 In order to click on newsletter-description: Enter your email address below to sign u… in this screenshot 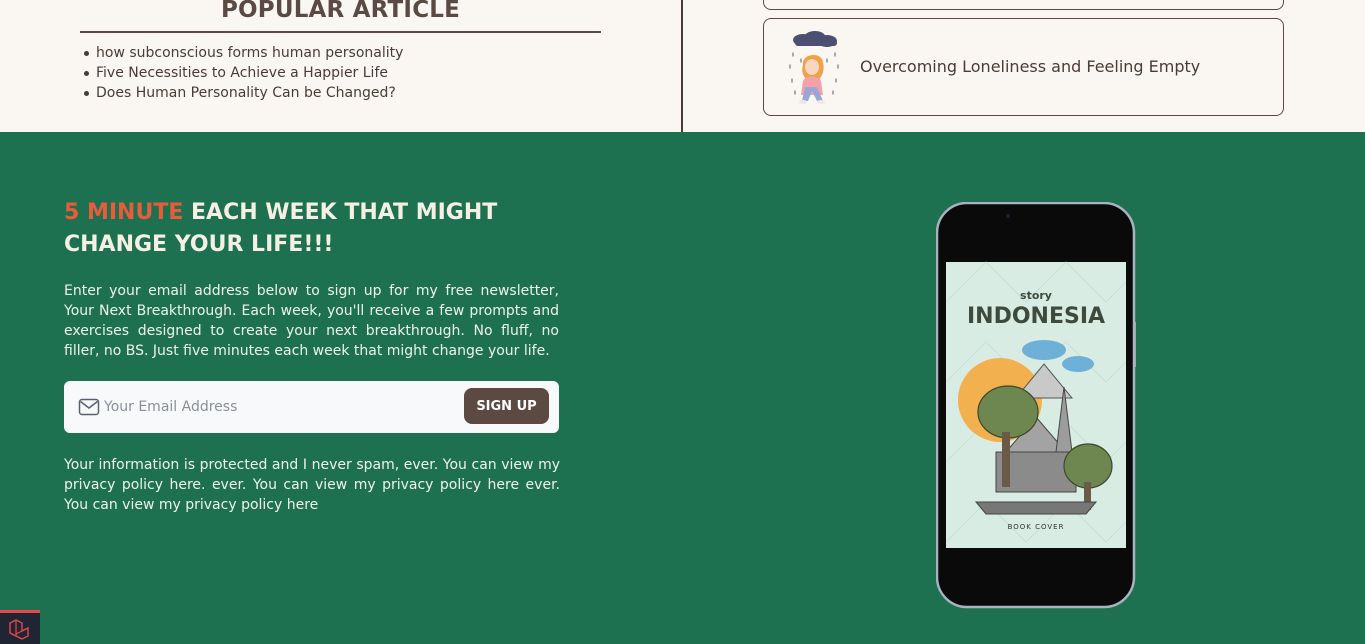, I will do `click(311, 321)`.